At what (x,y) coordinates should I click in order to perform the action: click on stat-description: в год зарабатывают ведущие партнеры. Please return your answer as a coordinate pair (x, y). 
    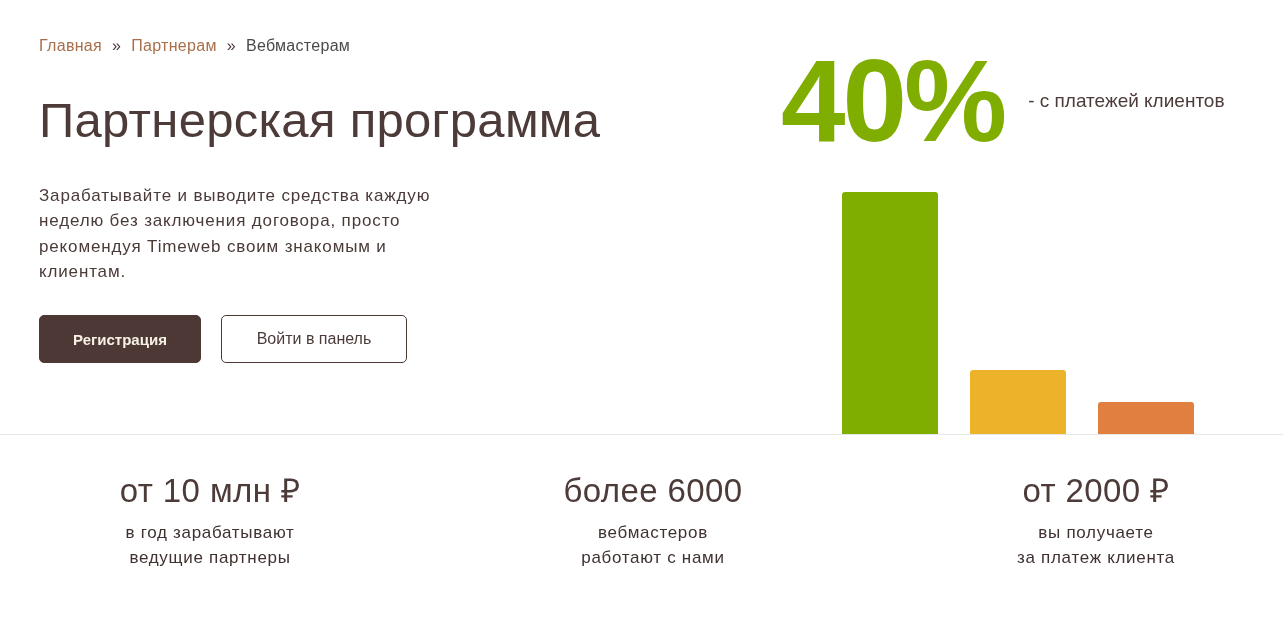
    Looking at the image, I should click on (210, 545).